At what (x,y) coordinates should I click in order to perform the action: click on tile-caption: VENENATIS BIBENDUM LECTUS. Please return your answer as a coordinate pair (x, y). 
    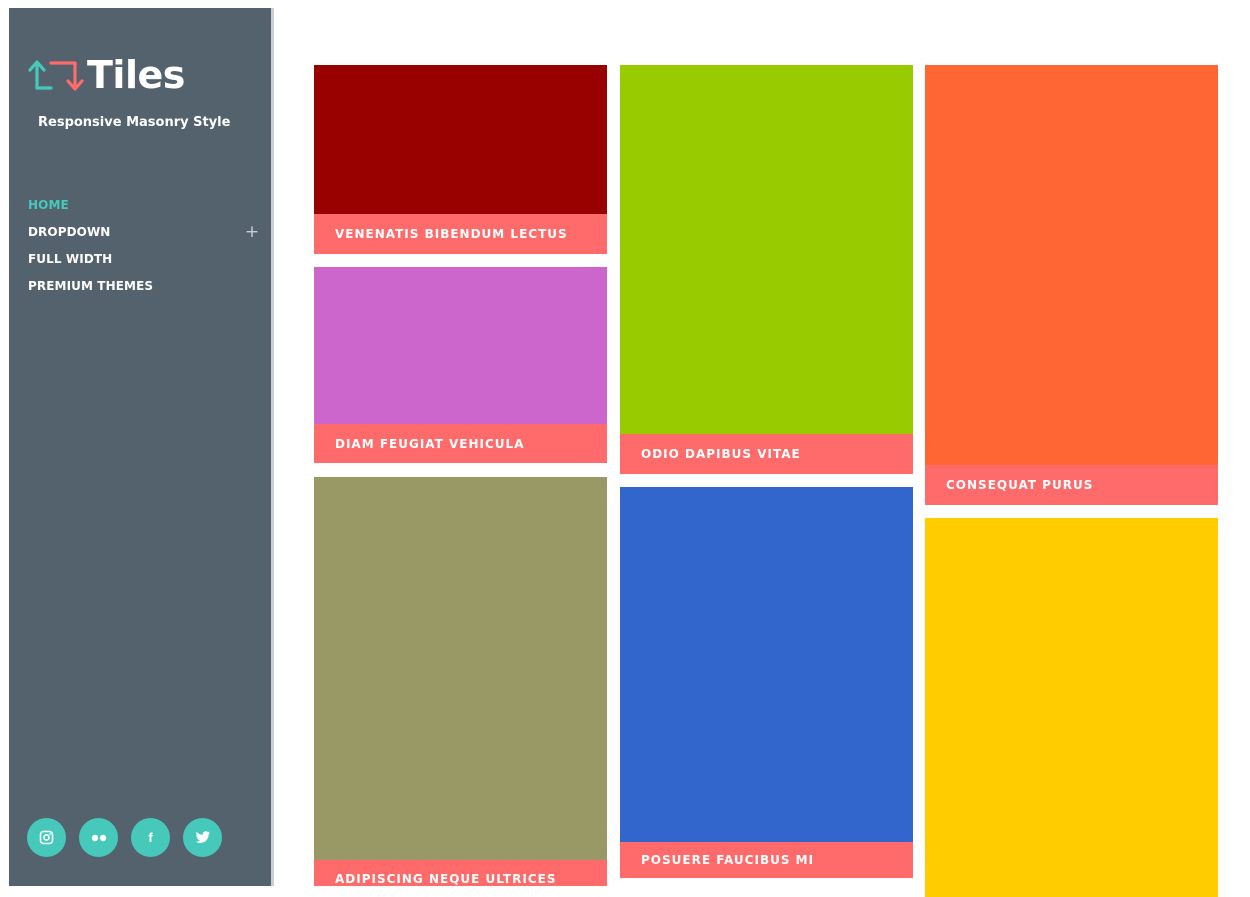
    Looking at the image, I should click on (460, 234).